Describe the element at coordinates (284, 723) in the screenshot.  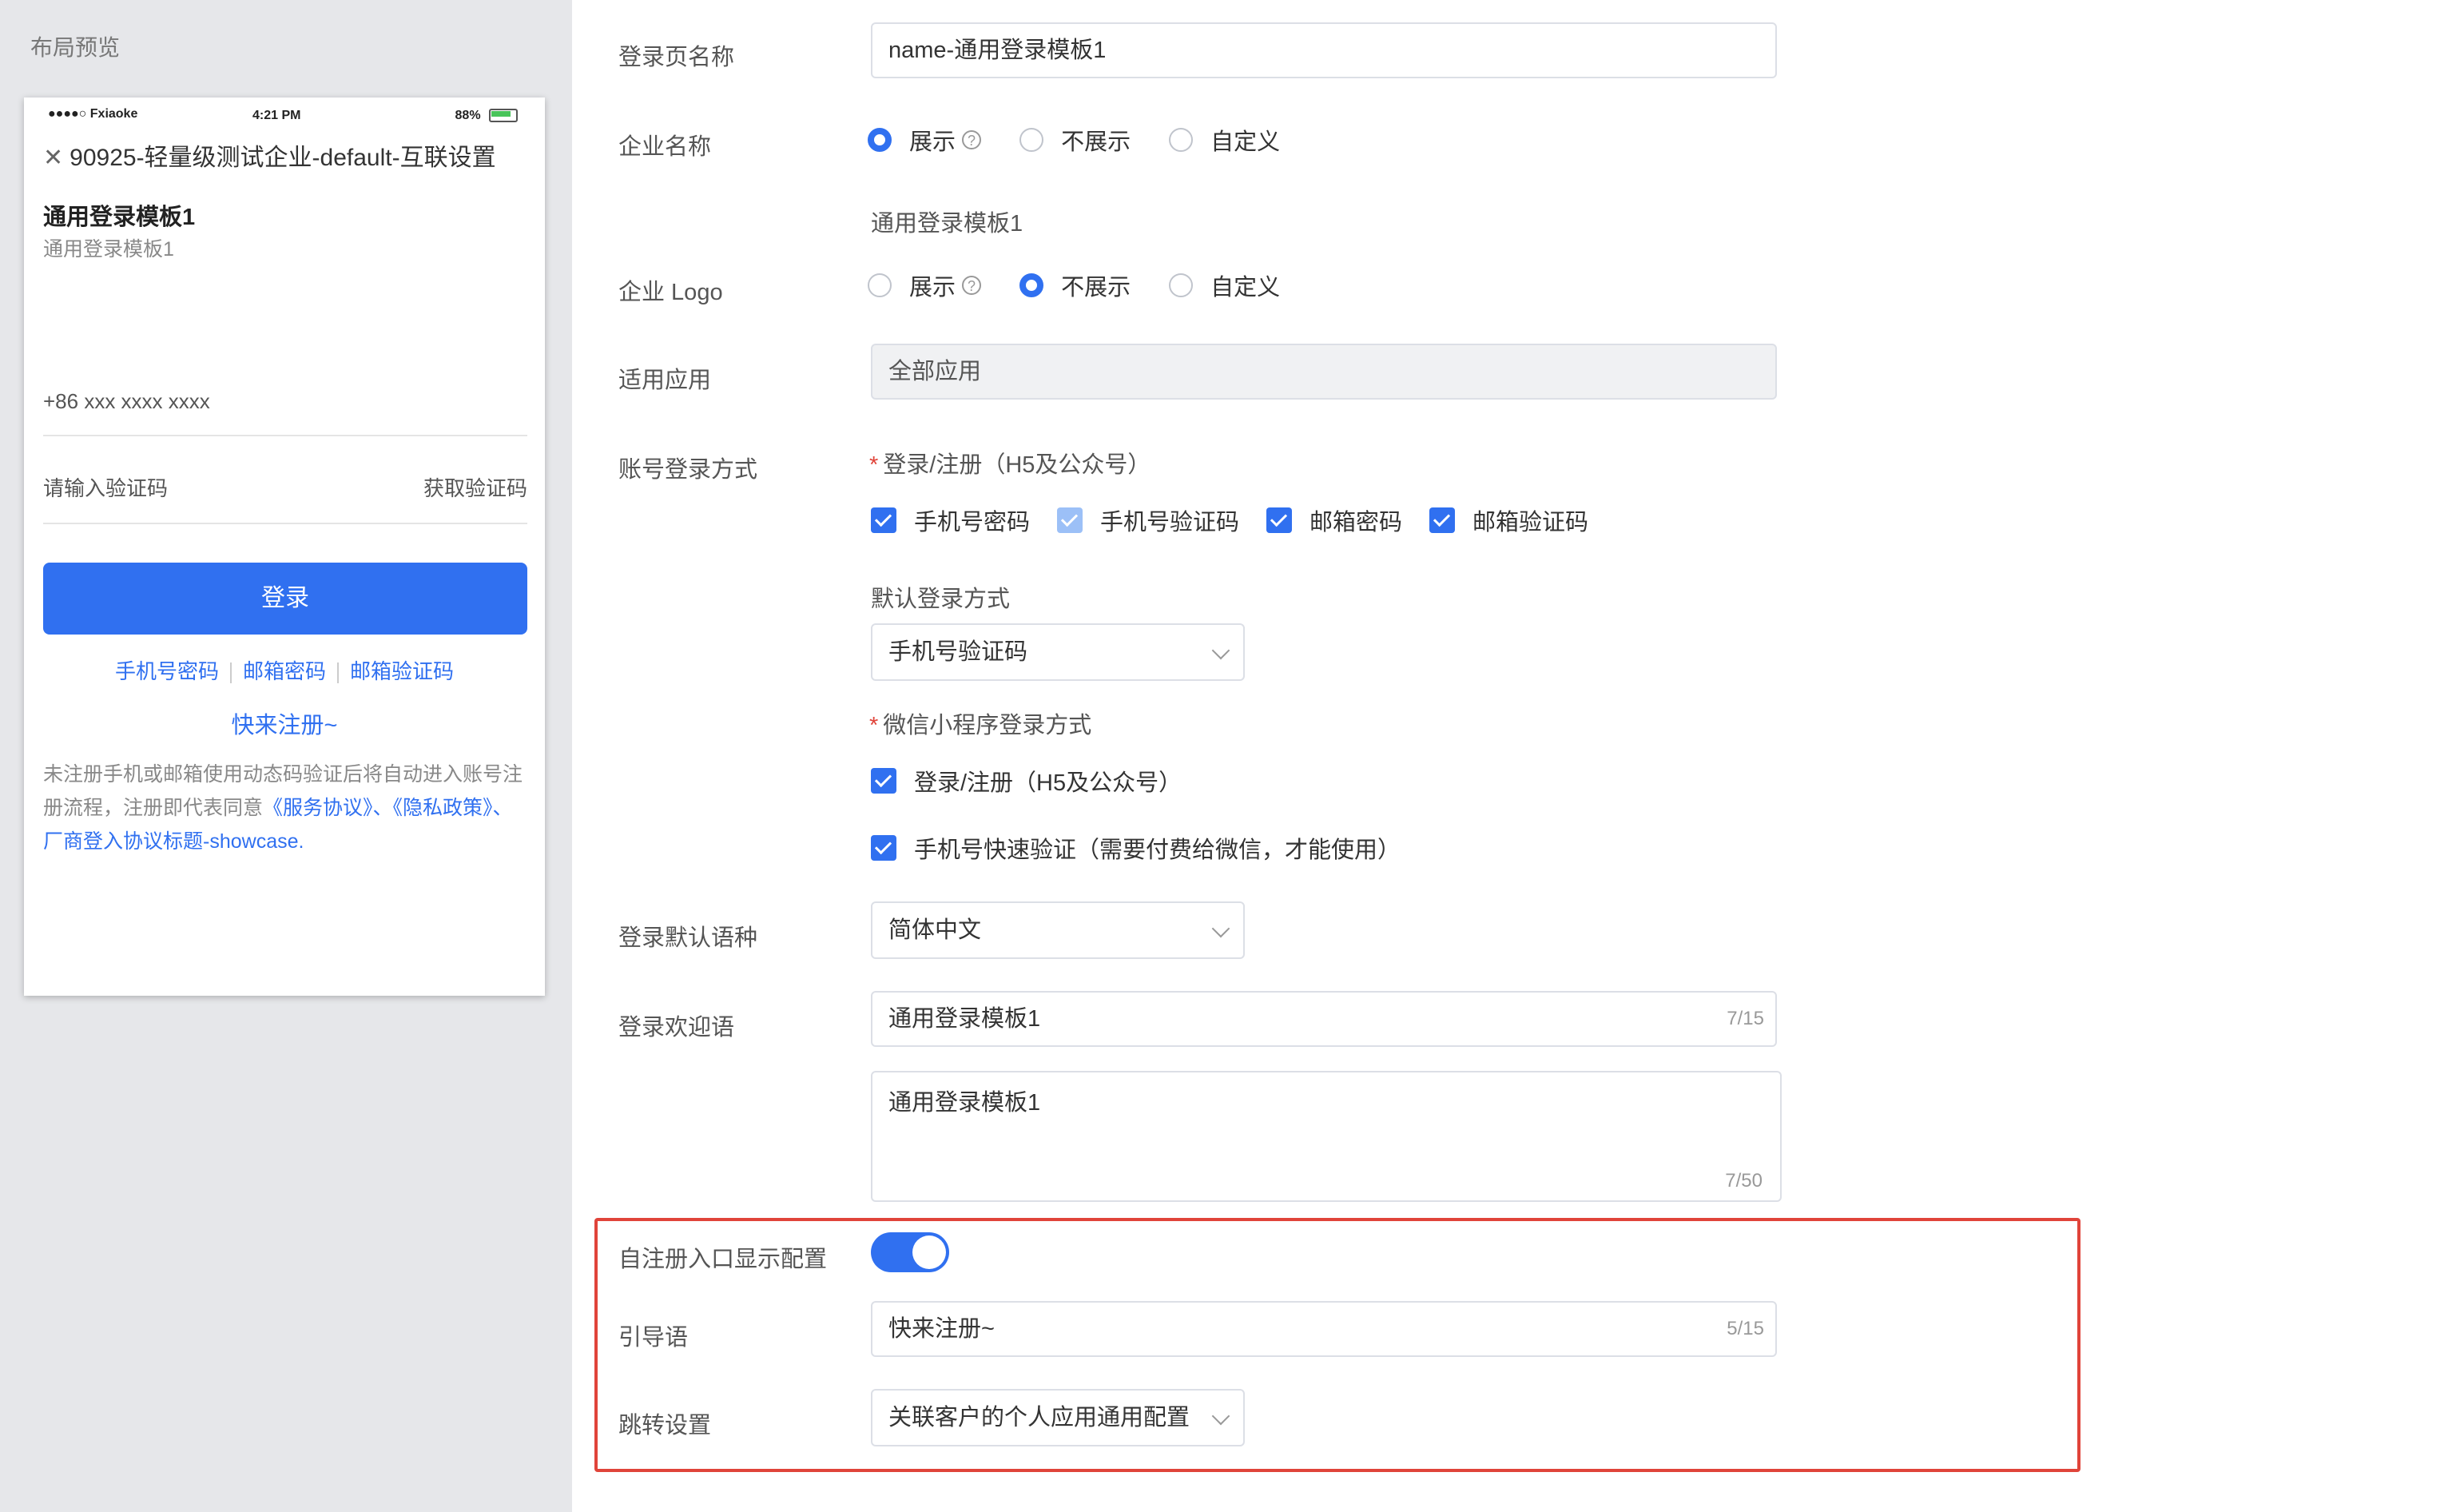
I see `quick-register-link: 快来注册~` at that location.